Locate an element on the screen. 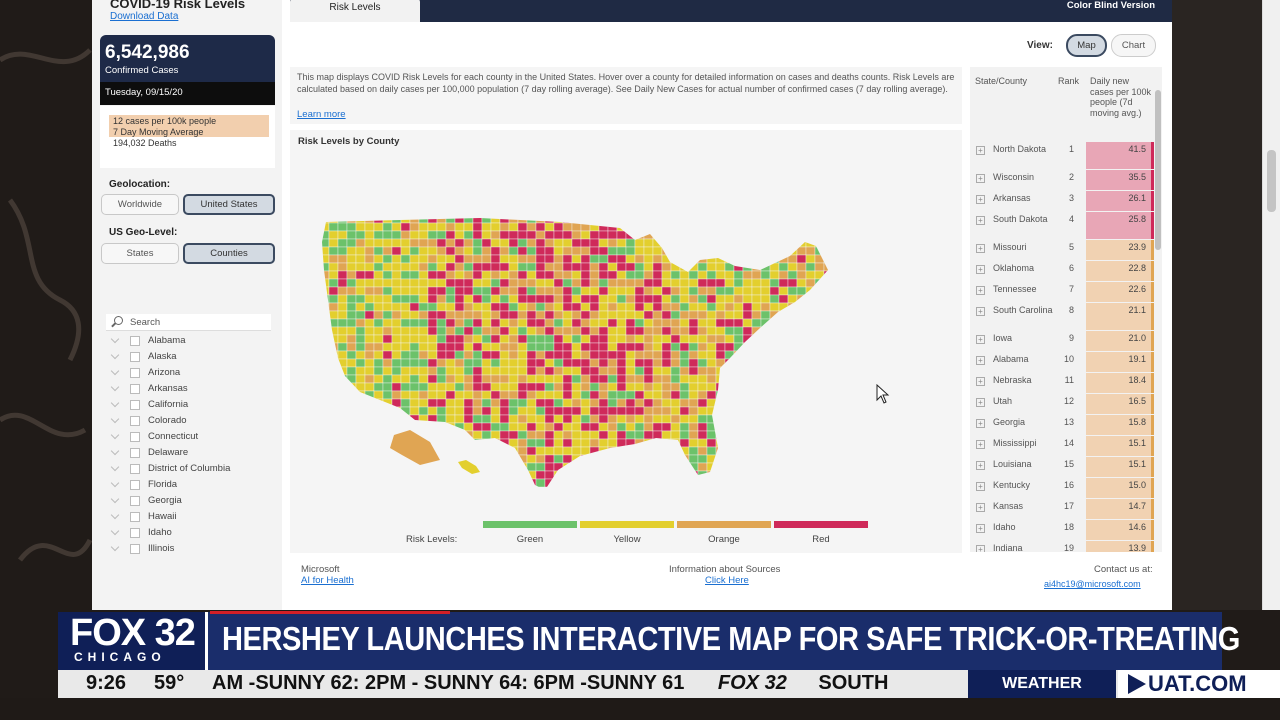 The image size is (1280, 720). expand-plus-icon: + is located at coordinates (980, 178).